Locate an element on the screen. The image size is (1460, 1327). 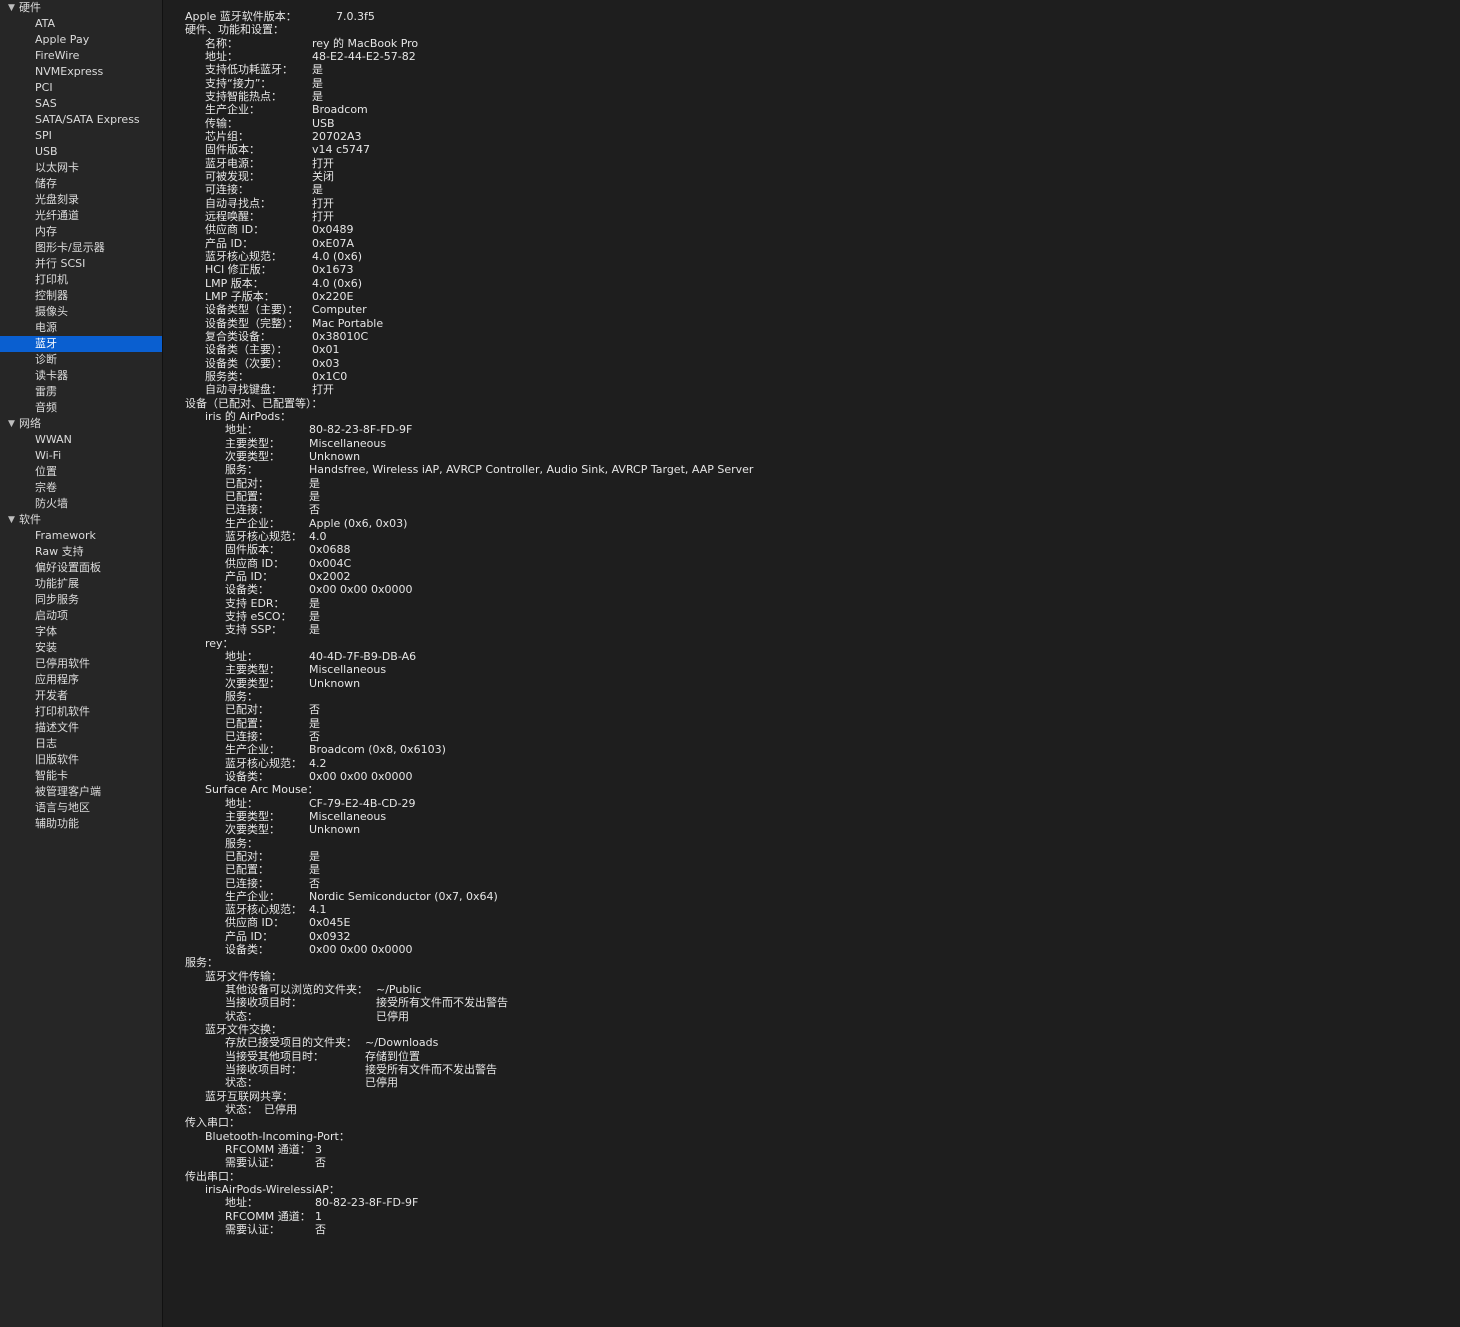
detail-row: 生产企业： Apple (0x6, 0x03) is located at coordinates (809, 524).